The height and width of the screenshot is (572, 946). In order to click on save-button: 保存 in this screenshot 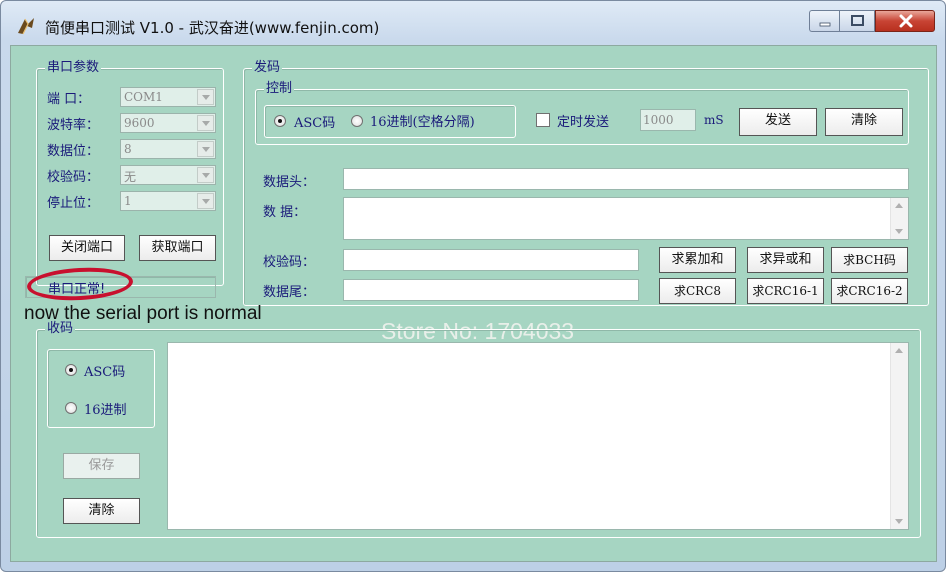, I will do `click(101, 466)`.